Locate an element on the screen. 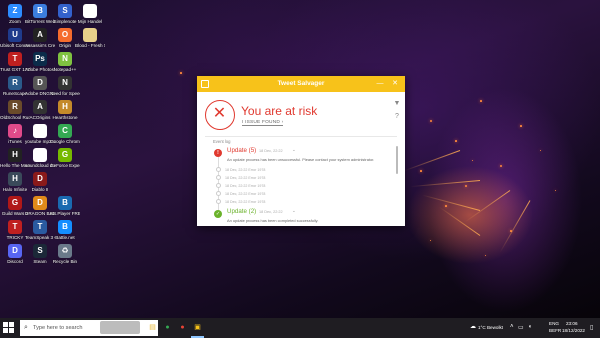 The height and width of the screenshot is (338, 600). desktop-icon: ♻ Recycle Bin is located at coordinates (65, 254).